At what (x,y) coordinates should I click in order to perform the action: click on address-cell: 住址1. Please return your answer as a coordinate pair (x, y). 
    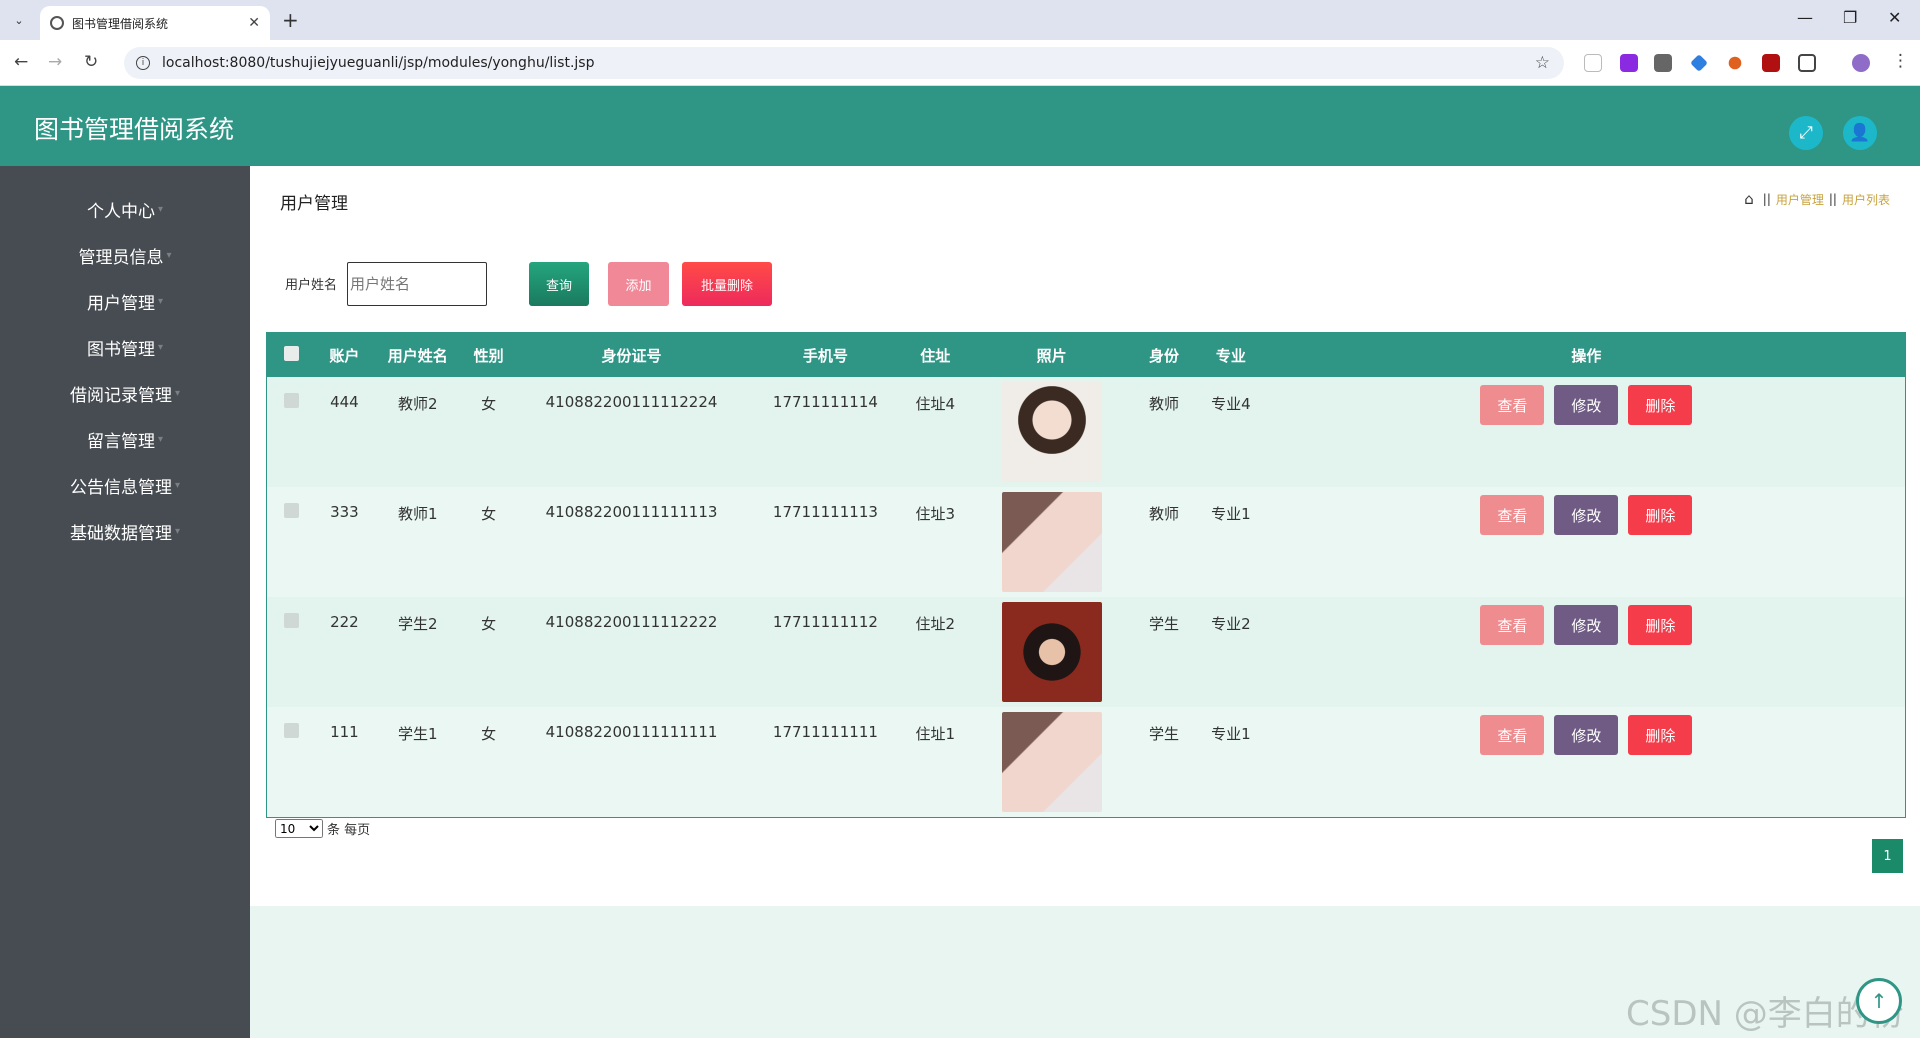
    Looking at the image, I should click on (935, 734).